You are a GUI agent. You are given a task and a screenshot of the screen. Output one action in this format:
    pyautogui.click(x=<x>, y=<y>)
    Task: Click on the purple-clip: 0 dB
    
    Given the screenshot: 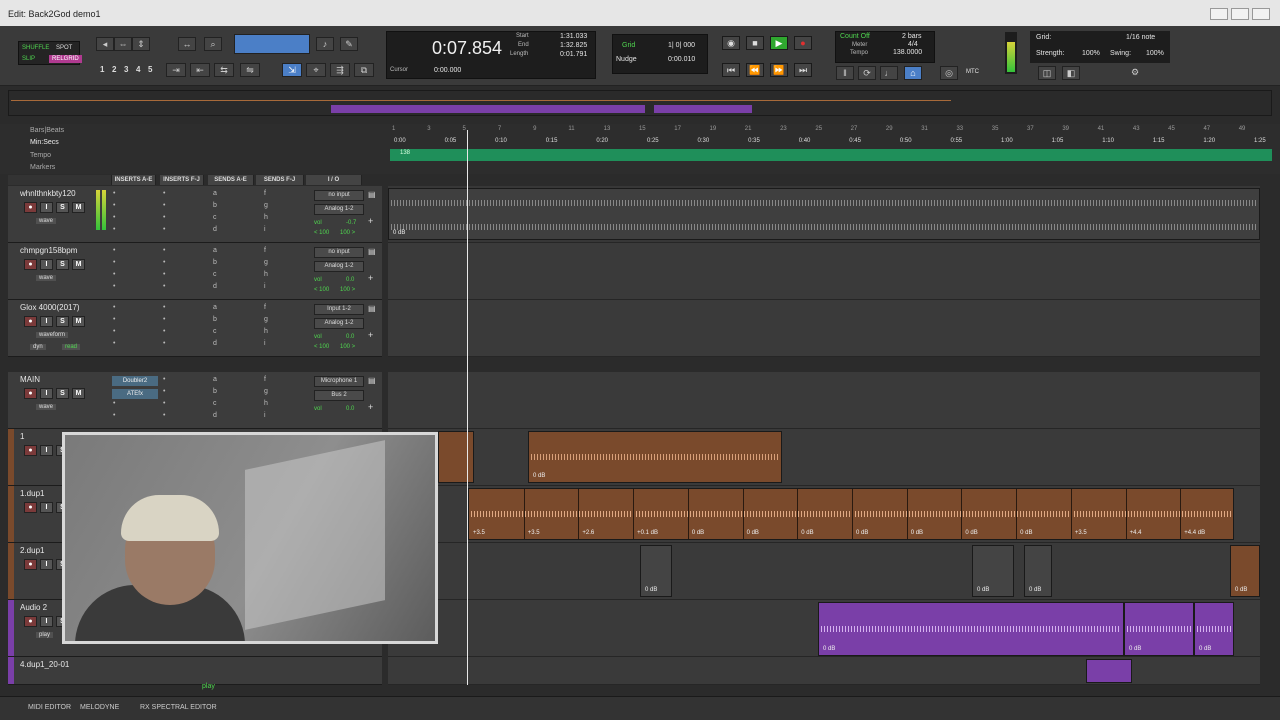 What is the action you would take?
    pyautogui.click(x=1214, y=629)
    